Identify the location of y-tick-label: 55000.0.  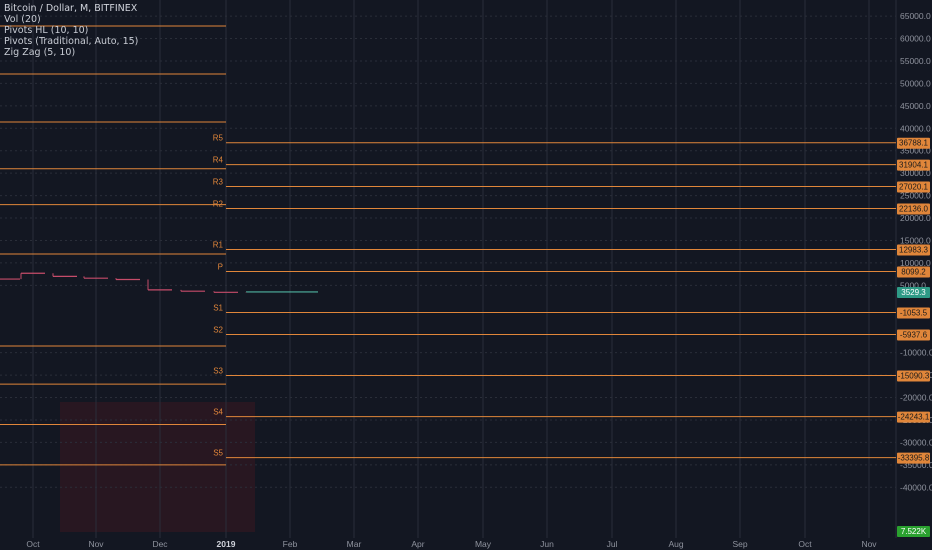
(915, 61).